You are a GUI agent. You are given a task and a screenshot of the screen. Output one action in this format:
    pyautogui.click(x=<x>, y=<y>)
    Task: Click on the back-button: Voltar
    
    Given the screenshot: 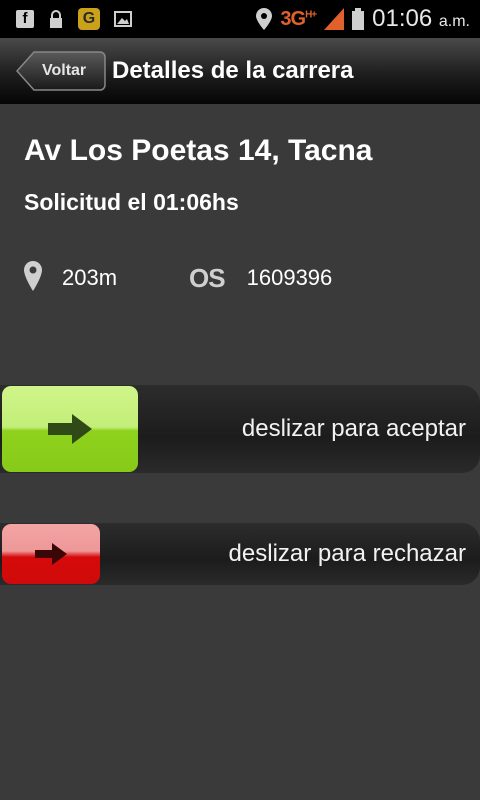 What is the action you would take?
    pyautogui.click(x=61, y=71)
    